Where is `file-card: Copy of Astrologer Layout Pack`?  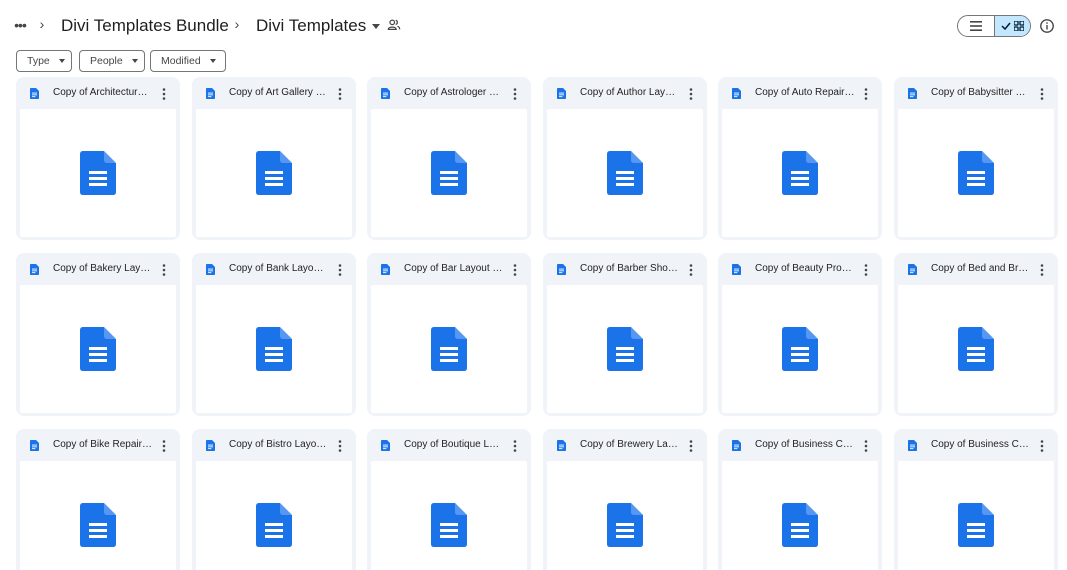
file-card: Copy of Astrologer Layout Pack is located at coordinates (449, 158).